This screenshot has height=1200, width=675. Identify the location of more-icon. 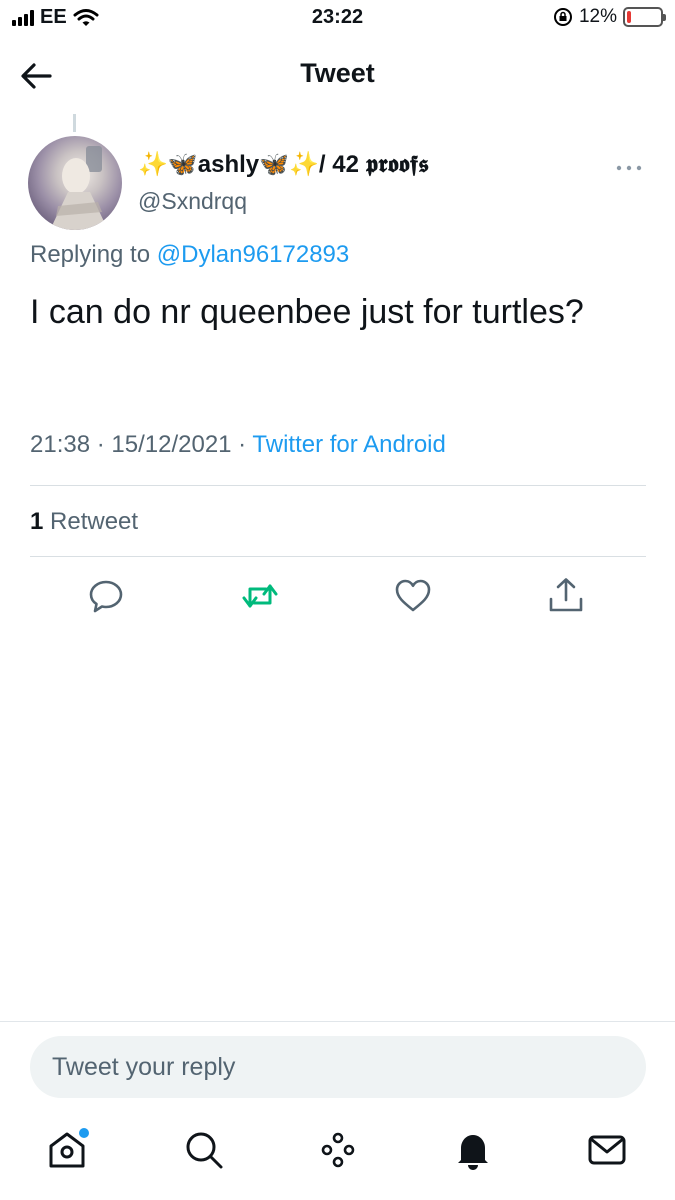
(629, 168).